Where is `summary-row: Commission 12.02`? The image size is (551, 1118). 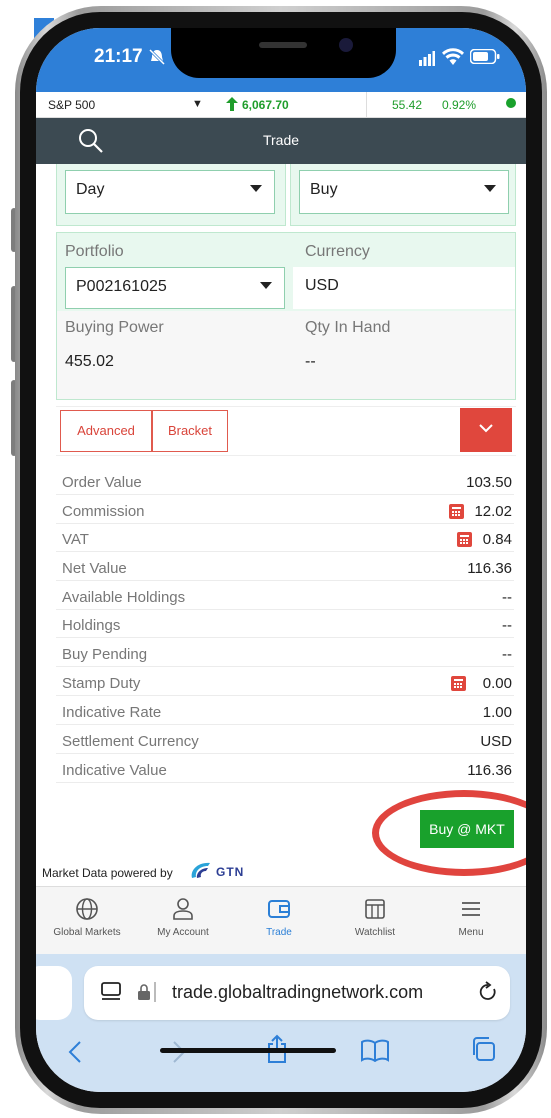
summary-row: Commission 12.02 is located at coordinates (285, 512).